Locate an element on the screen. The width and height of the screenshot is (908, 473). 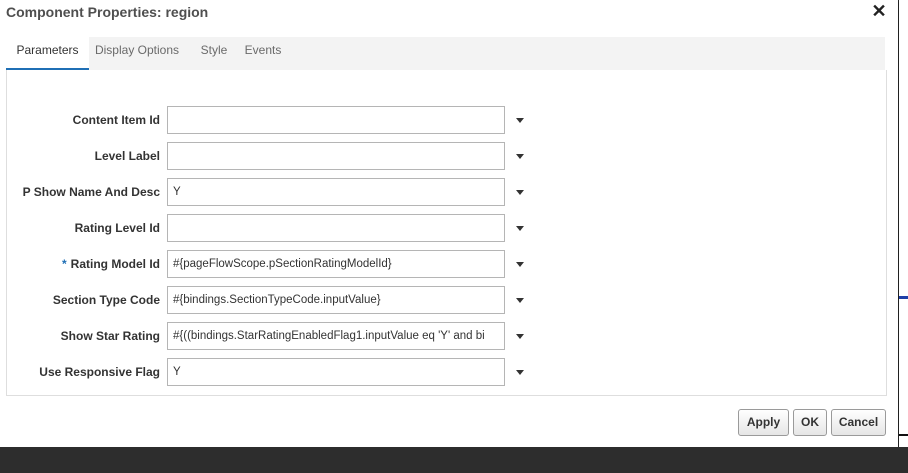
param-label: Level Label is located at coordinates (127, 156).